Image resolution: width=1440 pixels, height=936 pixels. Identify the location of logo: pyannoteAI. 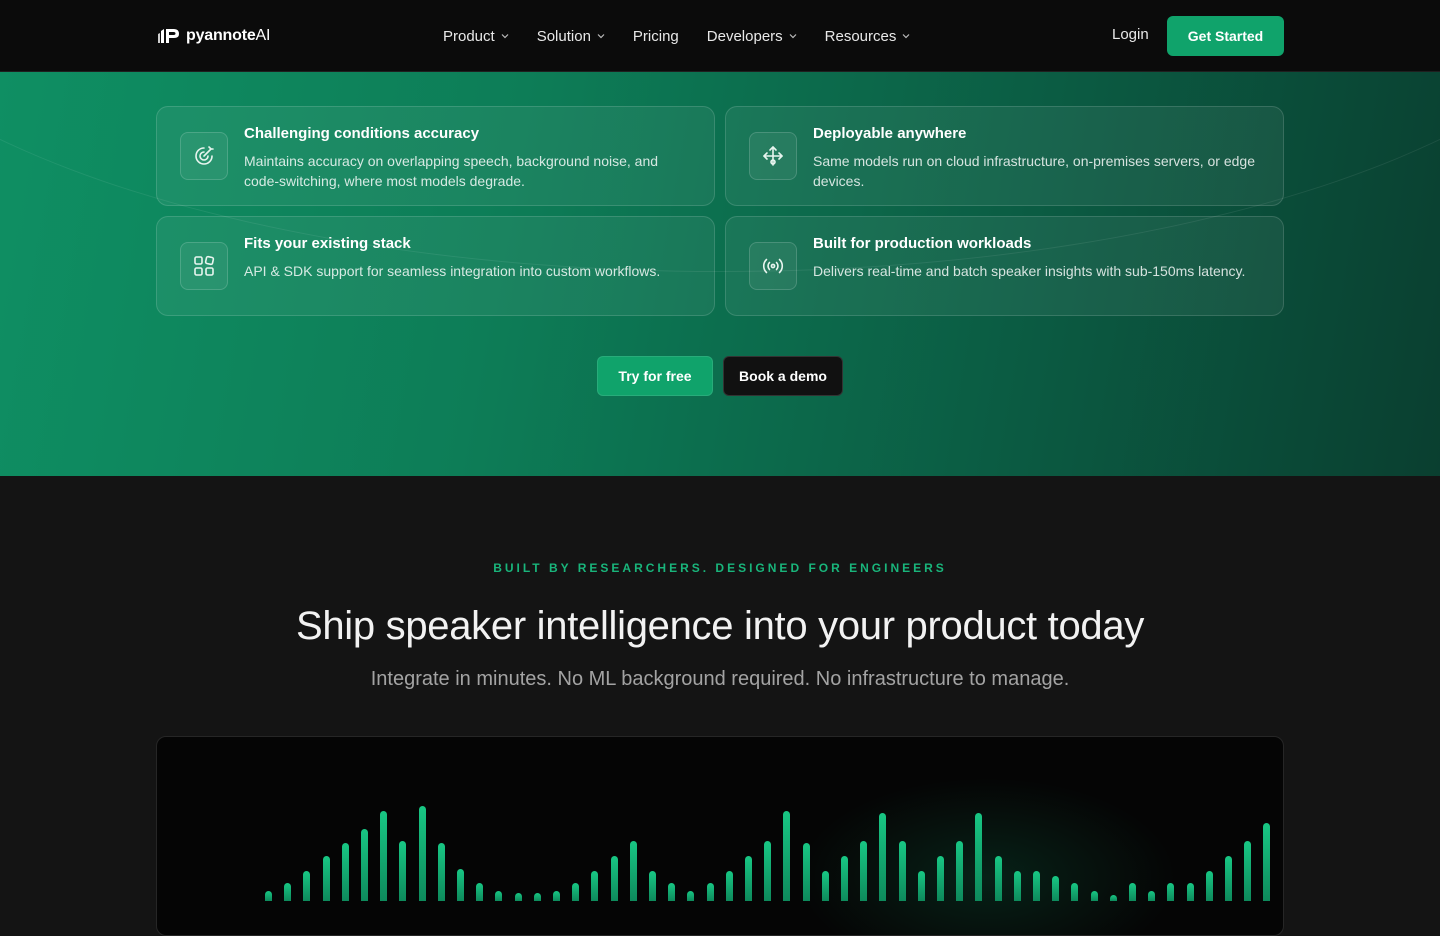
(214, 36).